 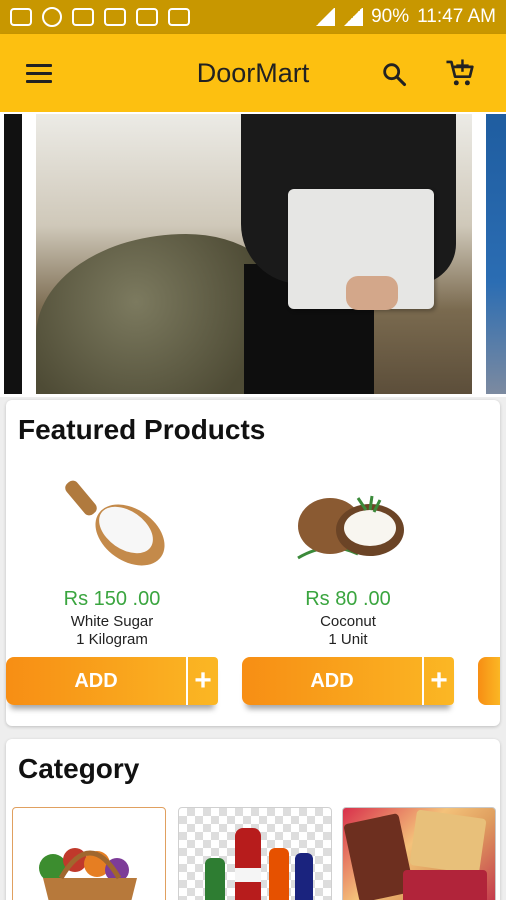 I want to click on battery-percent: 90%, so click(x=390, y=16).